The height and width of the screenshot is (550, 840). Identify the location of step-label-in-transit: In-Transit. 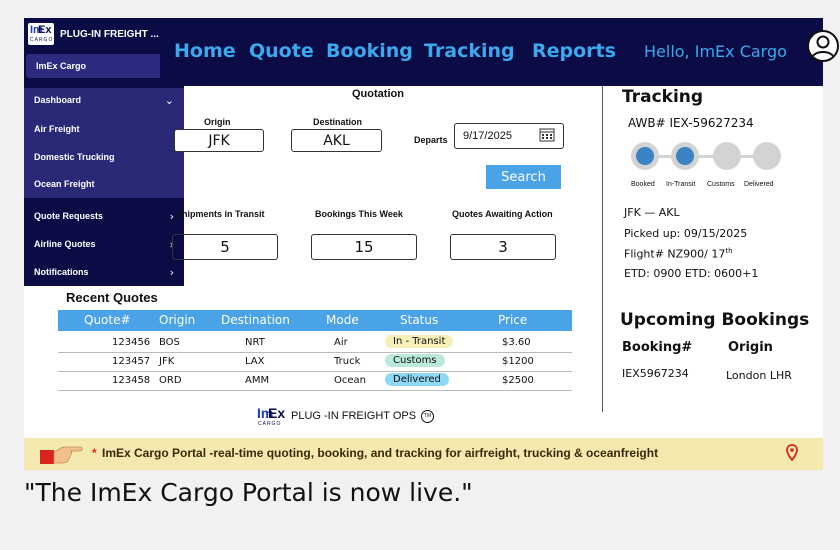
(681, 184).